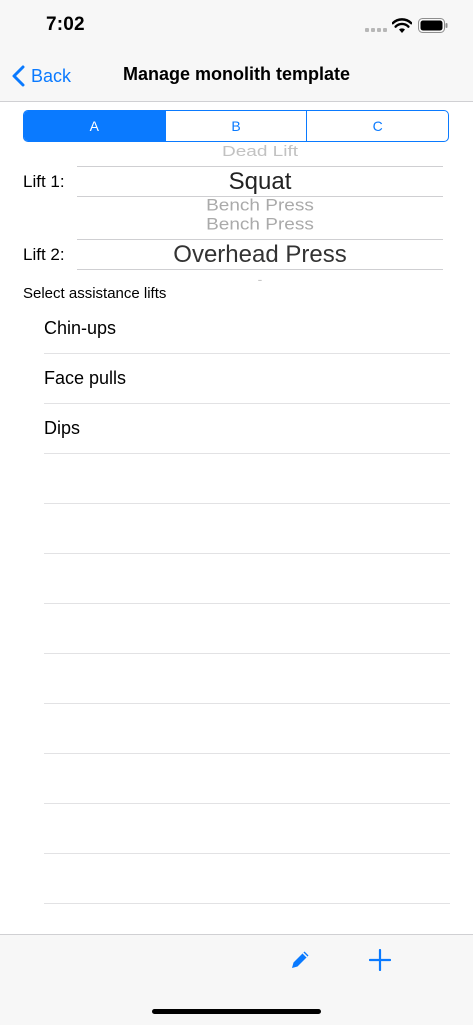 Image resolution: width=473 pixels, height=1025 pixels. I want to click on picker-option: Dead Lift, so click(260, 152).